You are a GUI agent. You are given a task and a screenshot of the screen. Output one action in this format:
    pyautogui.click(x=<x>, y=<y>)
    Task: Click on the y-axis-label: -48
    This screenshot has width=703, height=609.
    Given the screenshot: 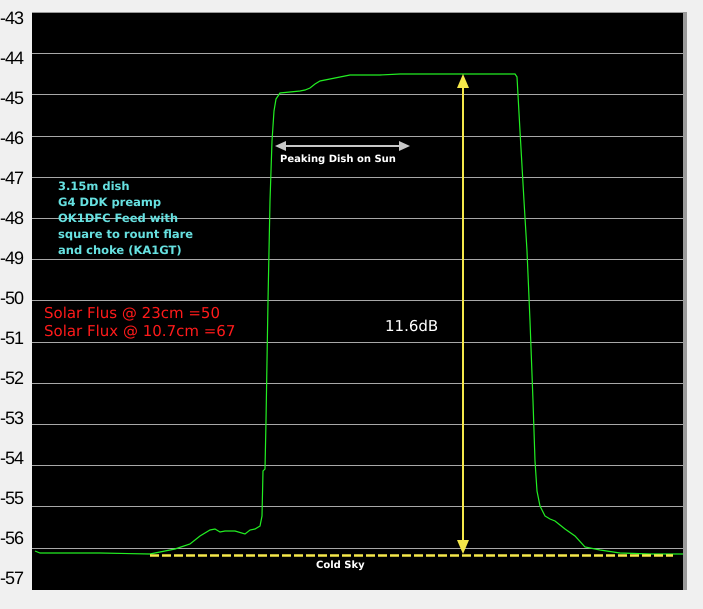 What is the action you would take?
    pyautogui.click(x=12, y=219)
    